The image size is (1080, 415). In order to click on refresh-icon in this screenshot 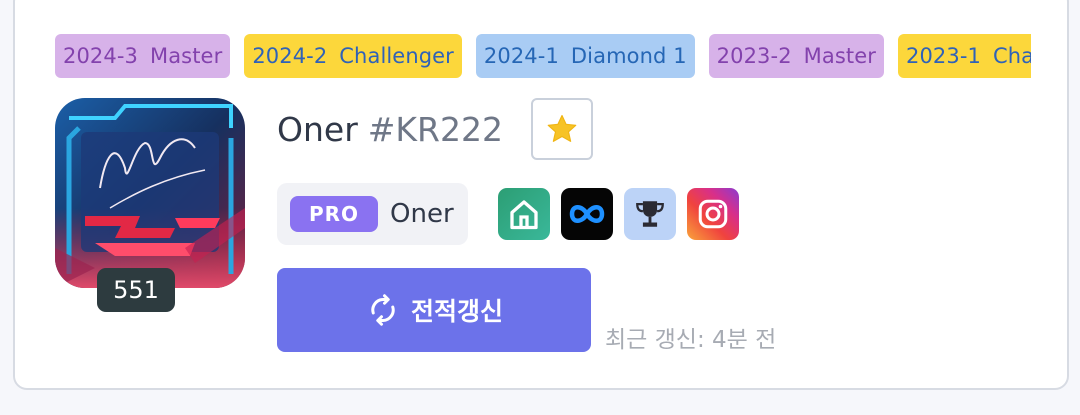, I will do `click(383, 310)`.